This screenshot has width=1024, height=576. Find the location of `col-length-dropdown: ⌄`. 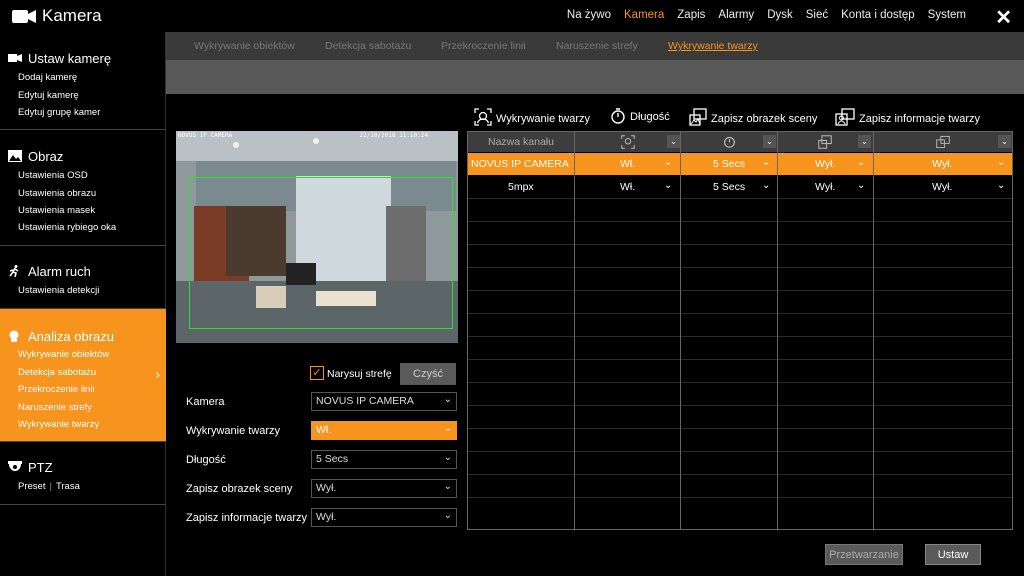

col-length-dropdown: ⌄ is located at coordinates (769, 141).